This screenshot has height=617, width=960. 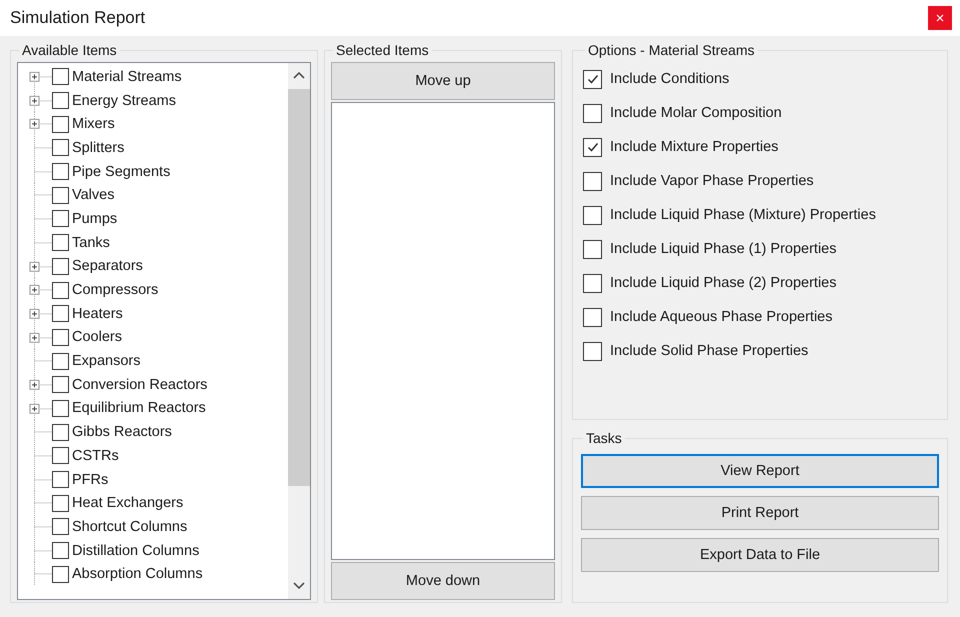 I want to click on tree-item: CSTRs, so click(x=95, y=456).